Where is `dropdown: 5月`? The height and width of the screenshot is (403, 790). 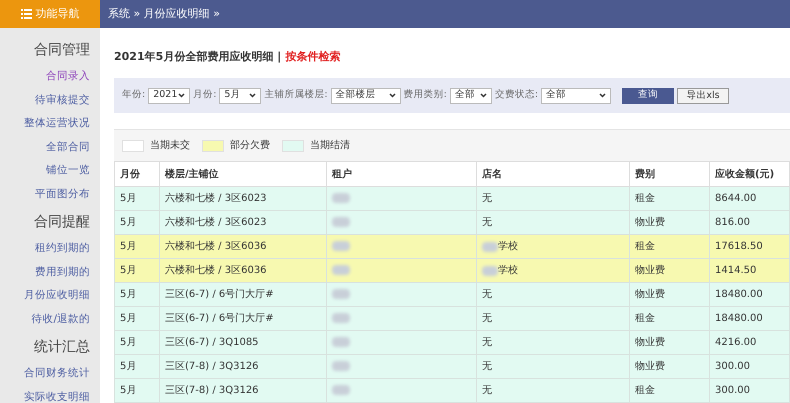 dropdown: 5月 is located at coordinates (240, 96).